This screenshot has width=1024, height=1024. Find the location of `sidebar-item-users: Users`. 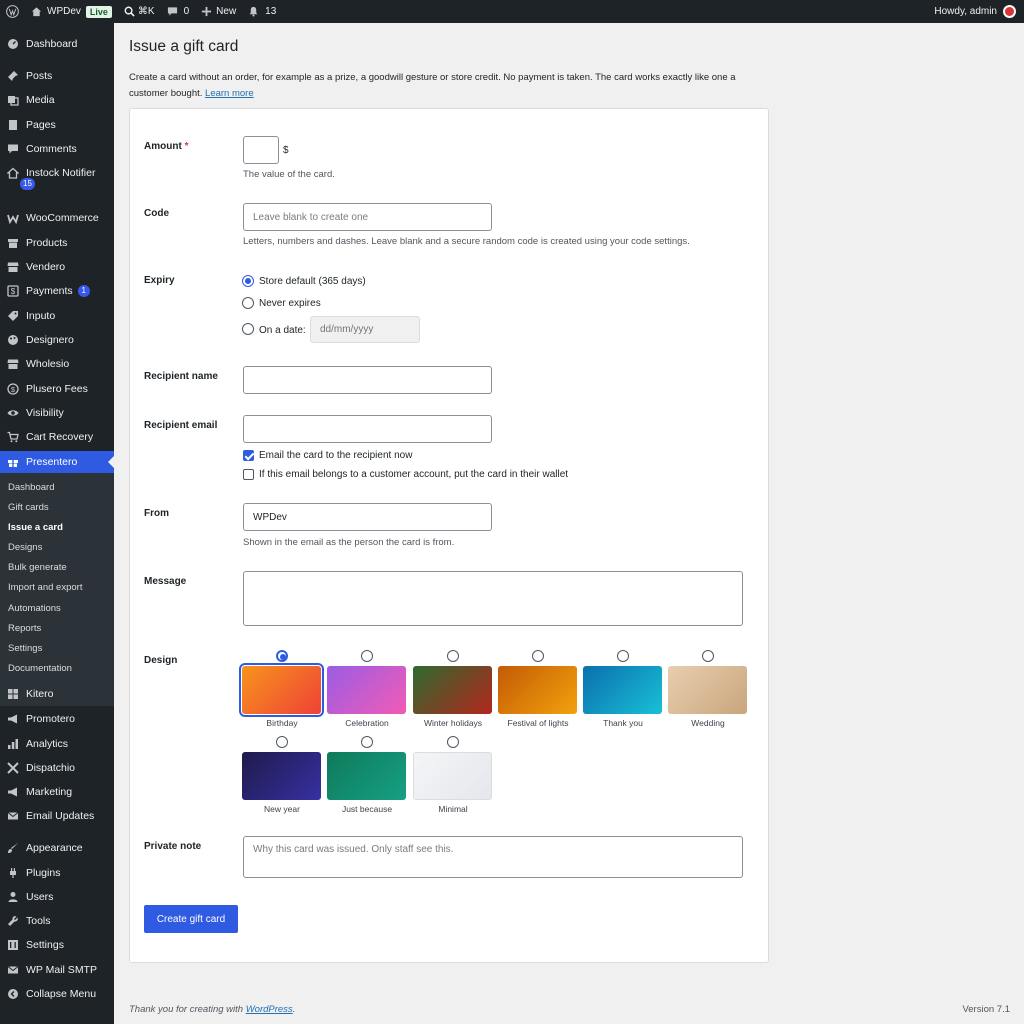

sidebar-item-users: Users is located at coordinates (57, 897).